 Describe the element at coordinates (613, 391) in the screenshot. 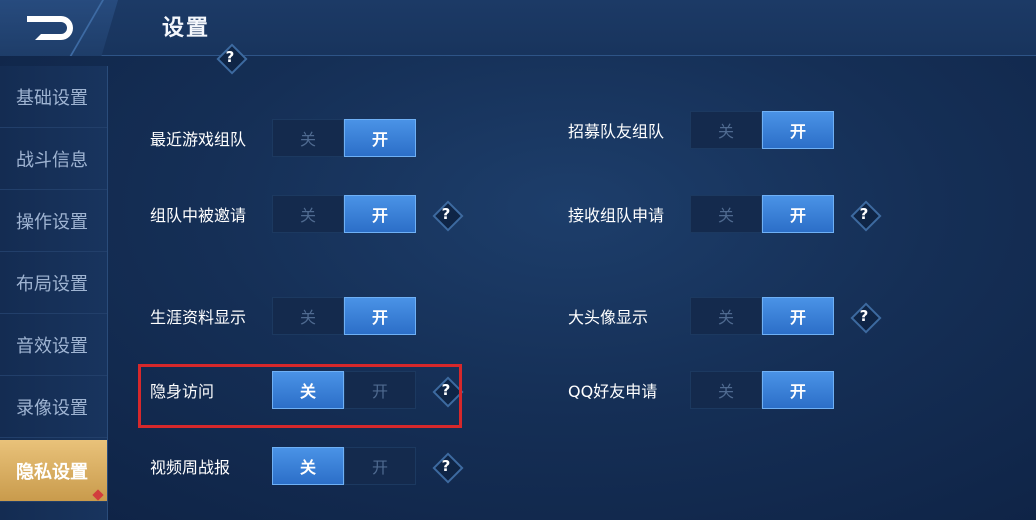

I see `setting-label: QQ好友申请` at that location.